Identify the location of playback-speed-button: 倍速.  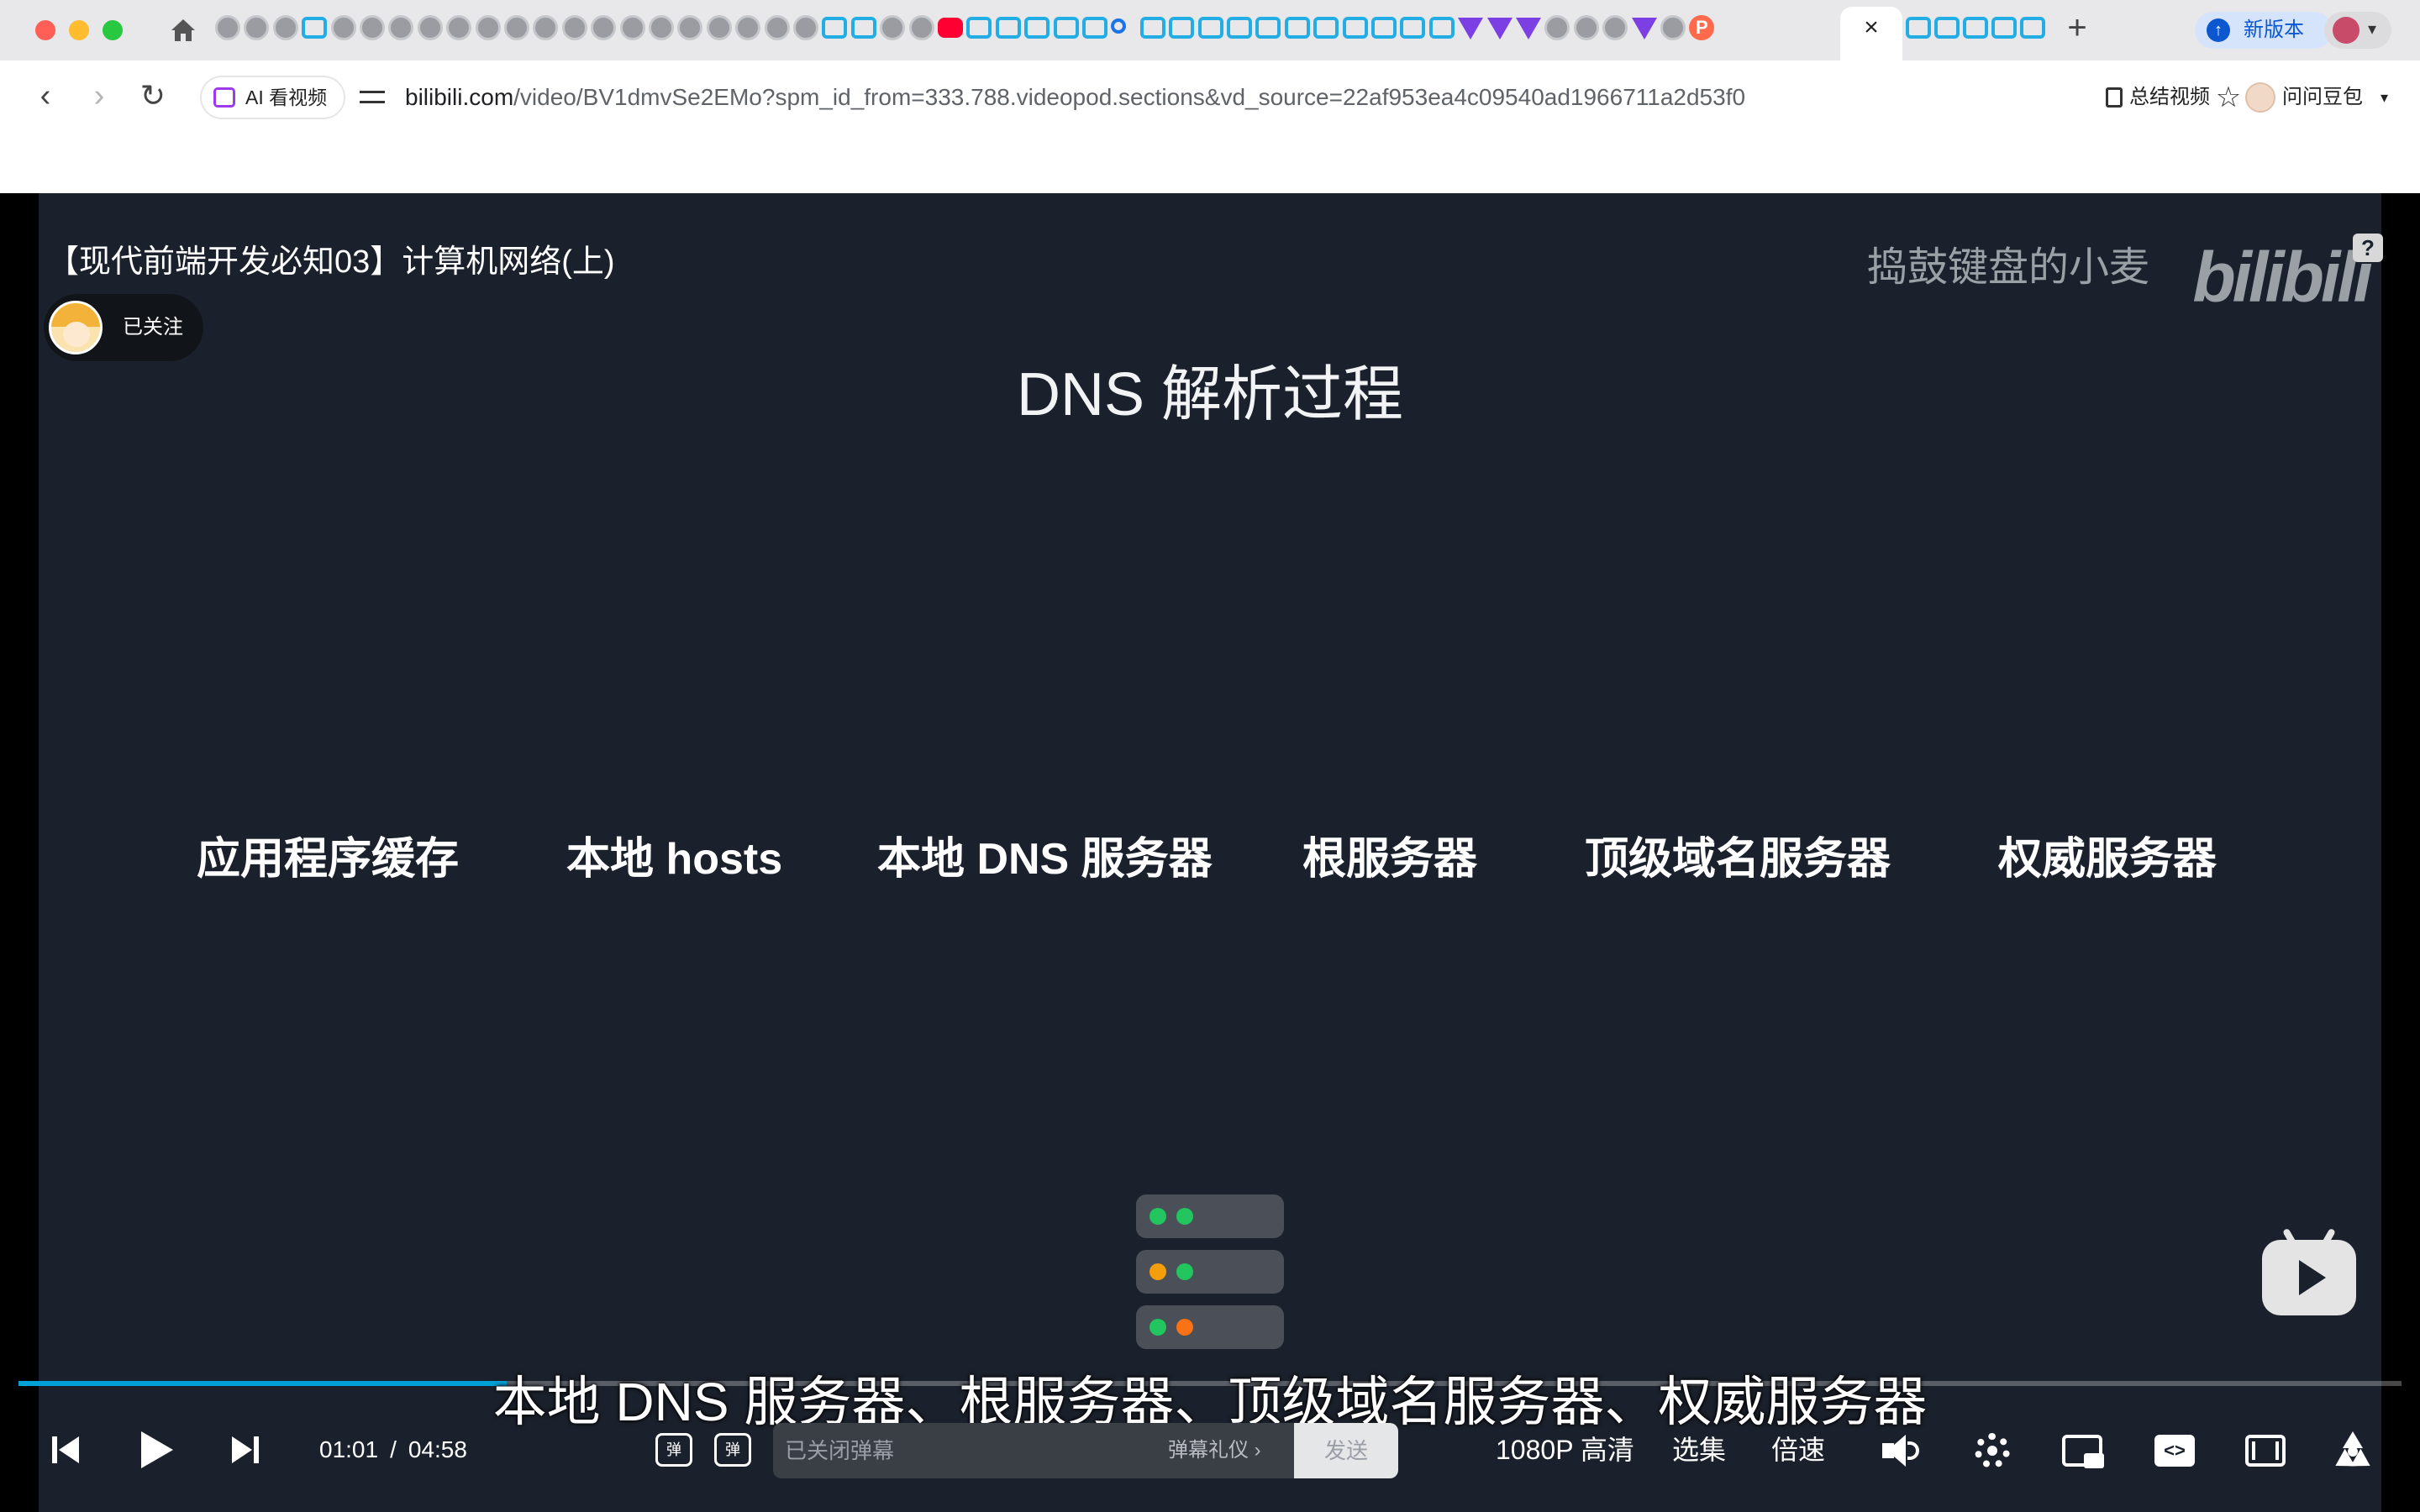
(1798, 1450).